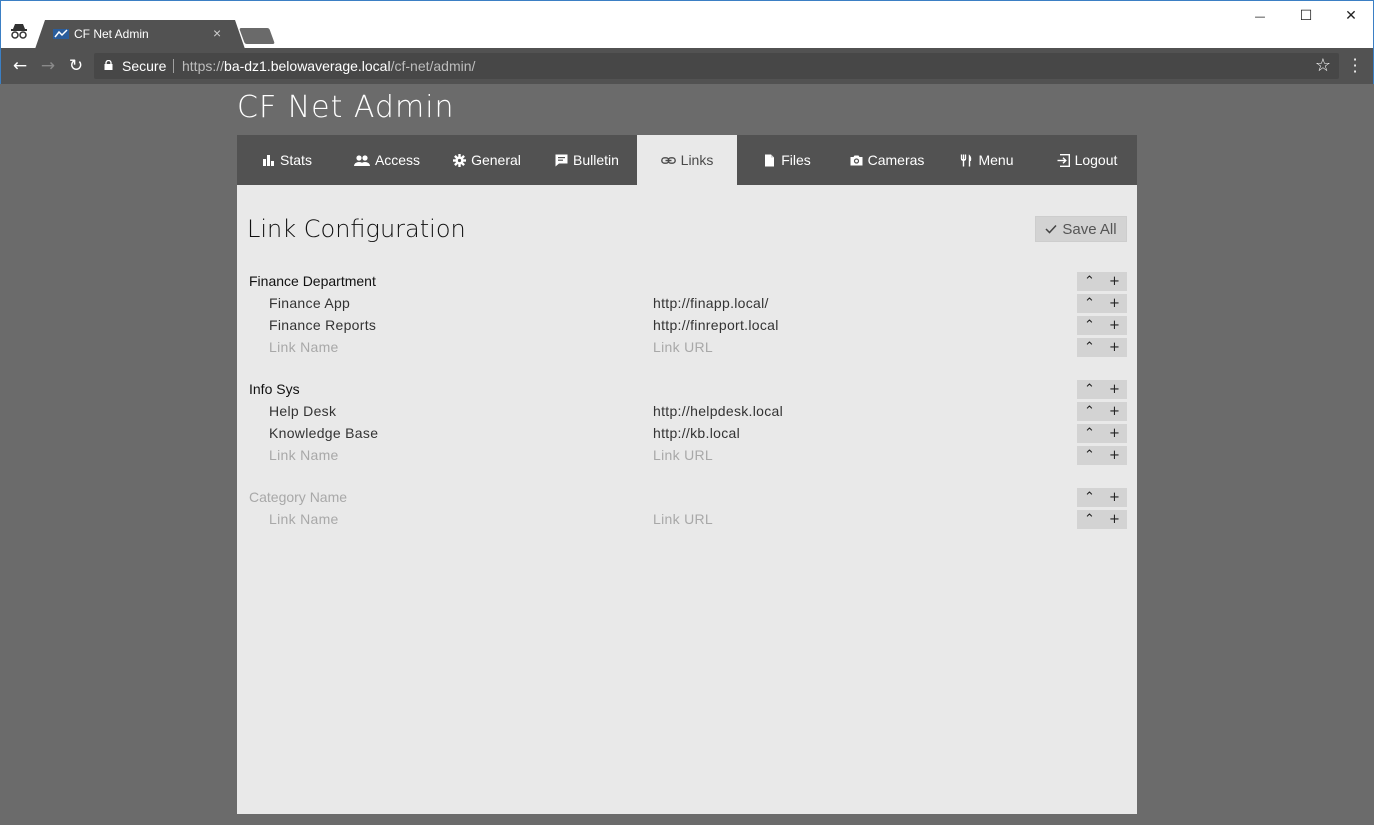  I want to click on logout-icon, so click(1063, 160).